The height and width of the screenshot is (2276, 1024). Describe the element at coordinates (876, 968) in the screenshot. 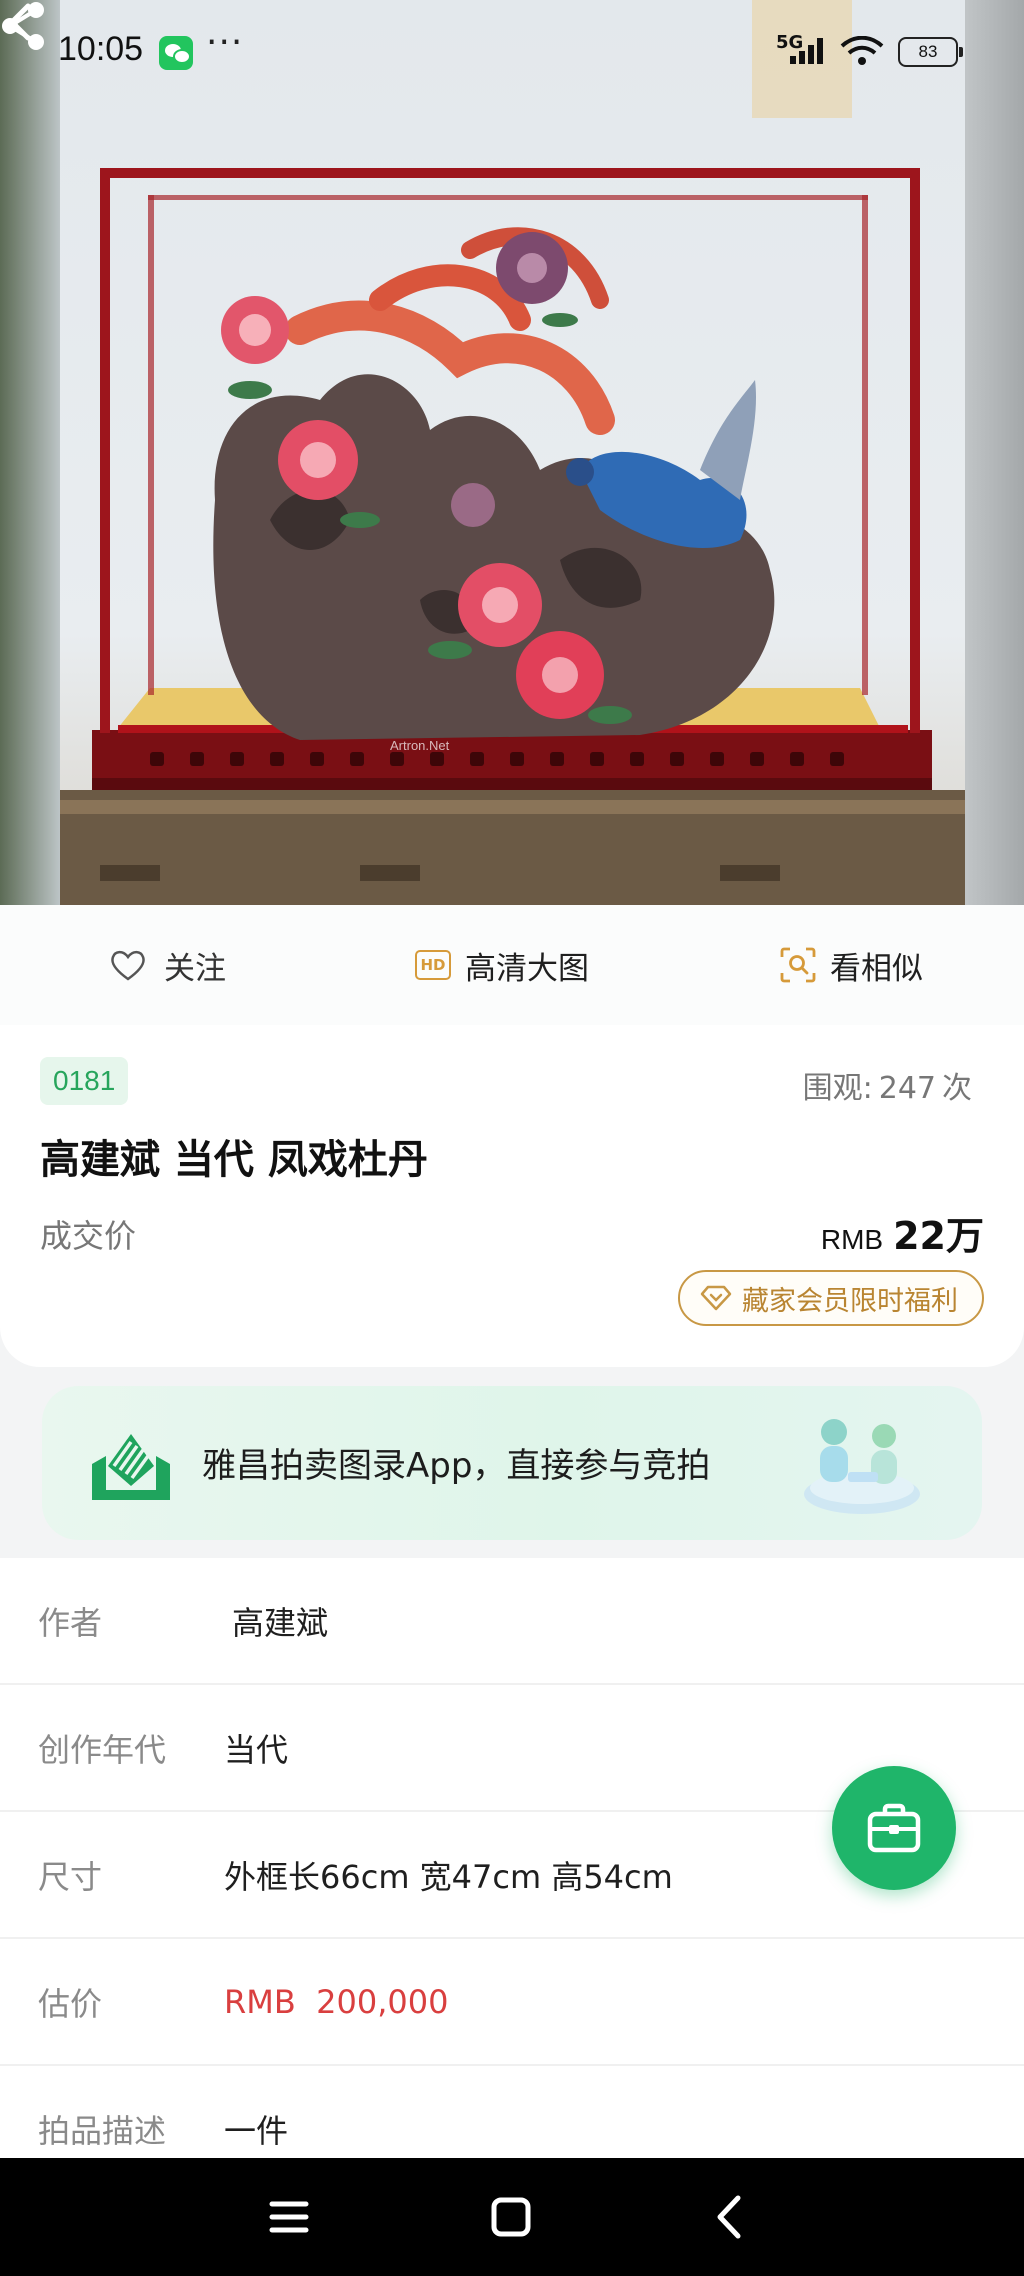

I see `similar-label: 看相似` at that location.